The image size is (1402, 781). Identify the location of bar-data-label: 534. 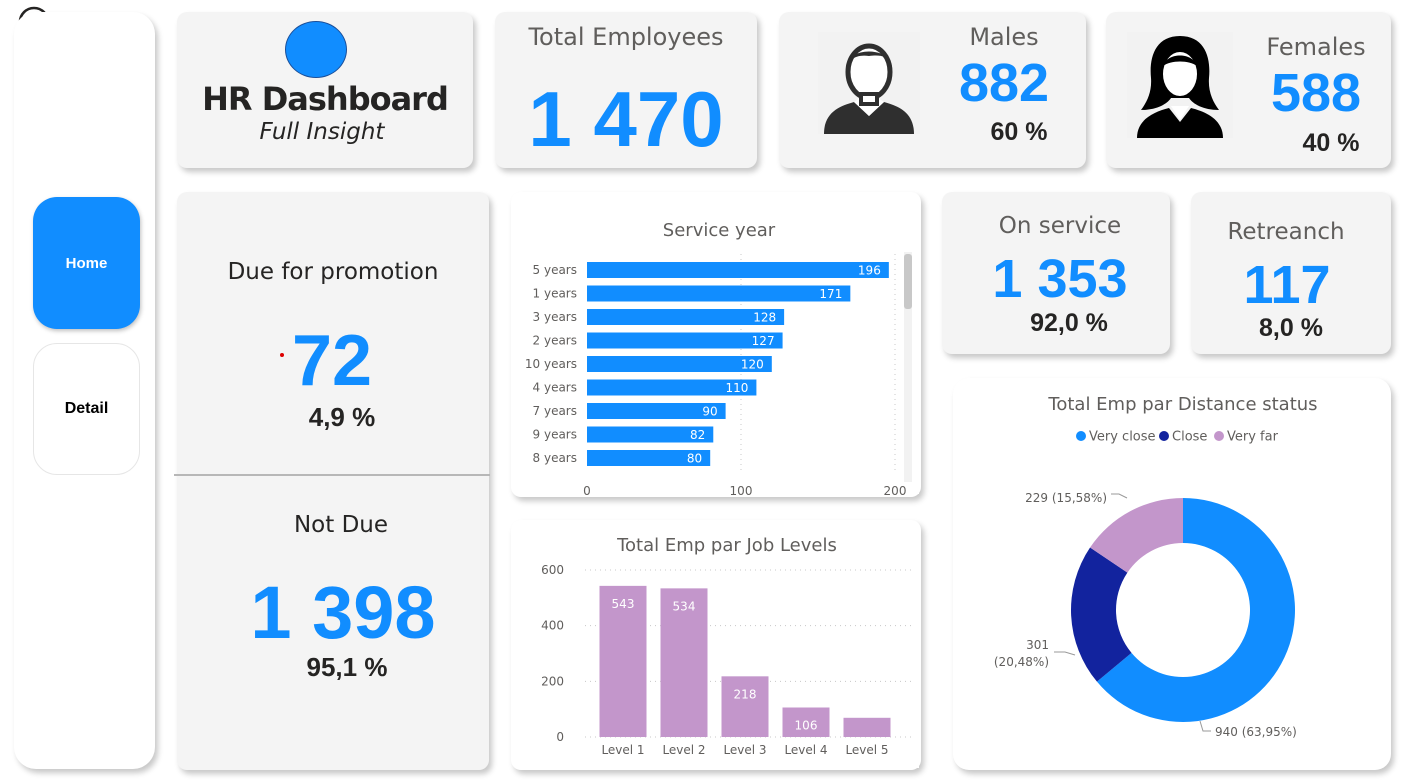
(684, 606).